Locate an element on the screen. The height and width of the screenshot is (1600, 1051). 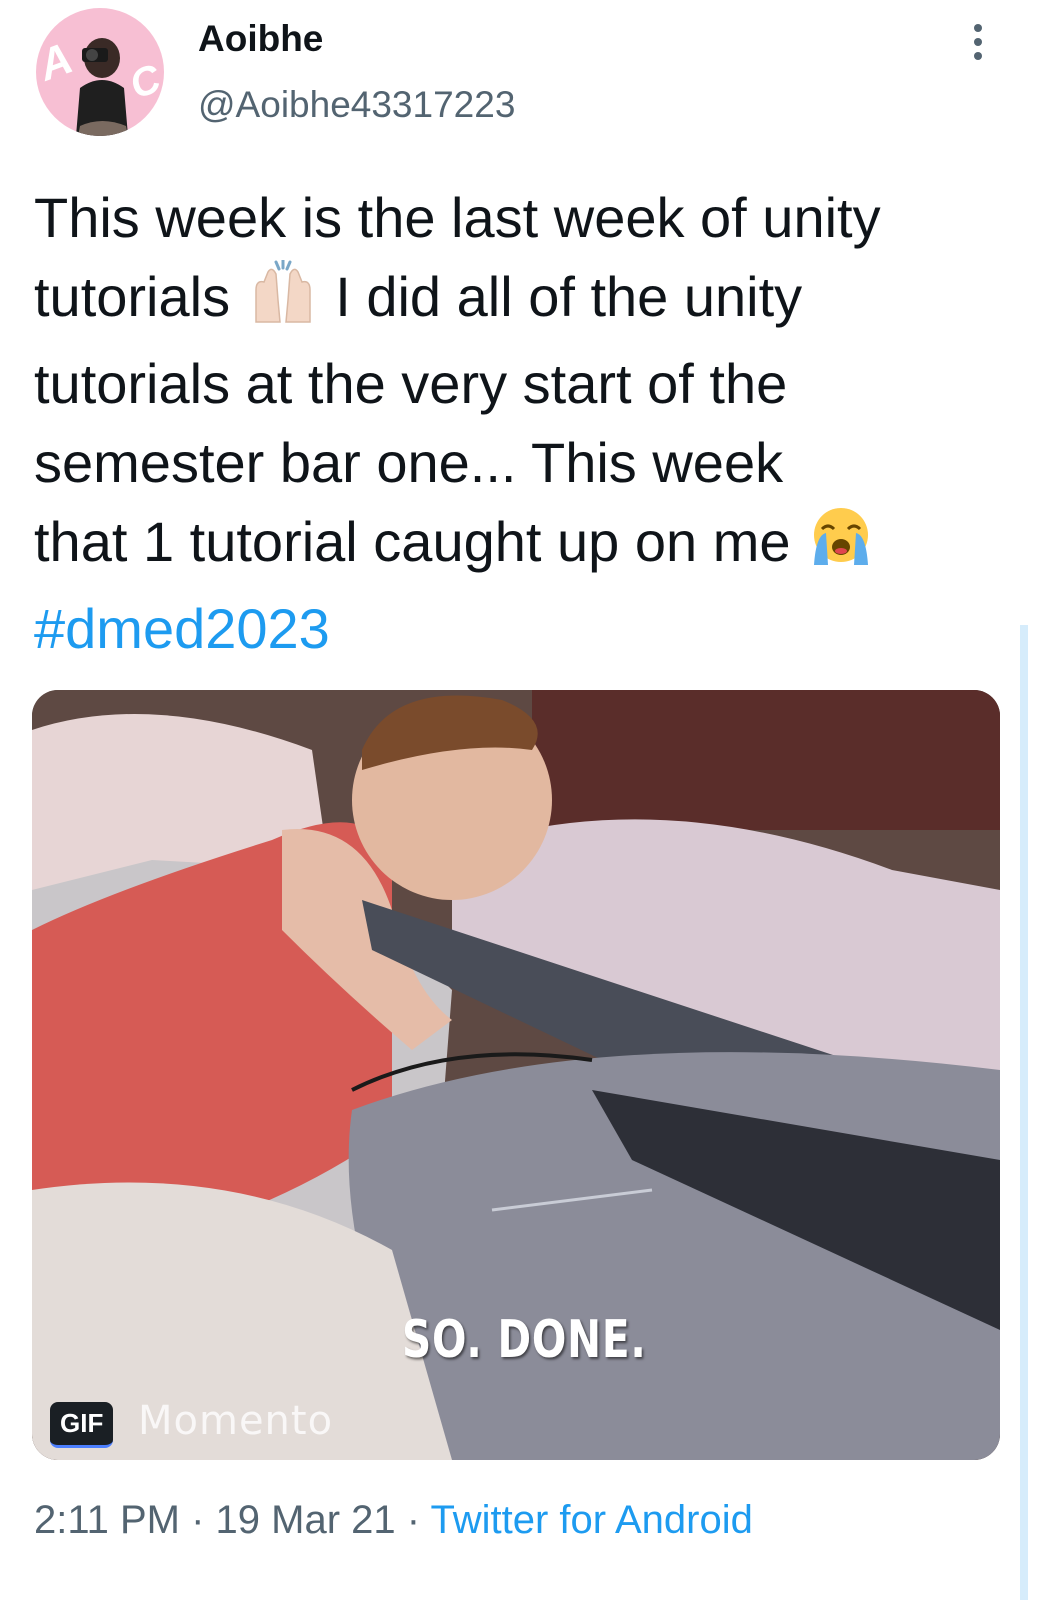
tweet-line: tutorials at the very start of the is located at coordinates (411, 383).